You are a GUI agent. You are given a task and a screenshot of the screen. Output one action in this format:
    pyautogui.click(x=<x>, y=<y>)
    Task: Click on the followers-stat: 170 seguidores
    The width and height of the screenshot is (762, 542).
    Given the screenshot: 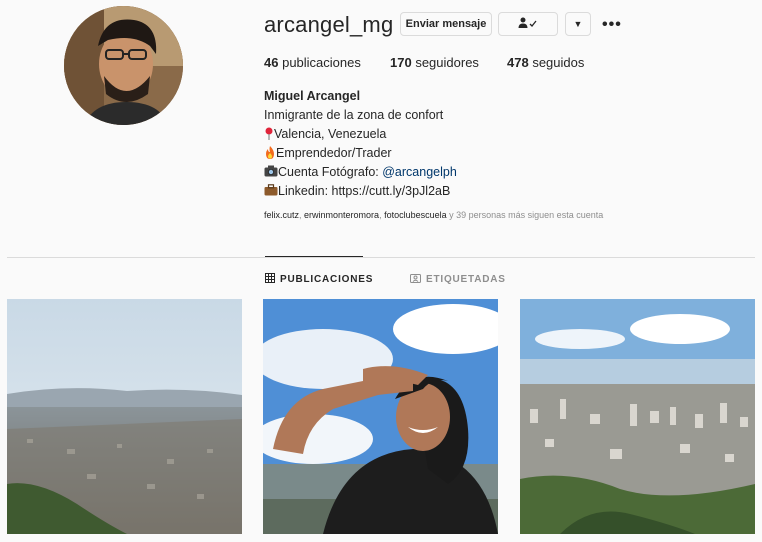 What is the action you would take?
    pyautogui.click(x=434, y=62)
    